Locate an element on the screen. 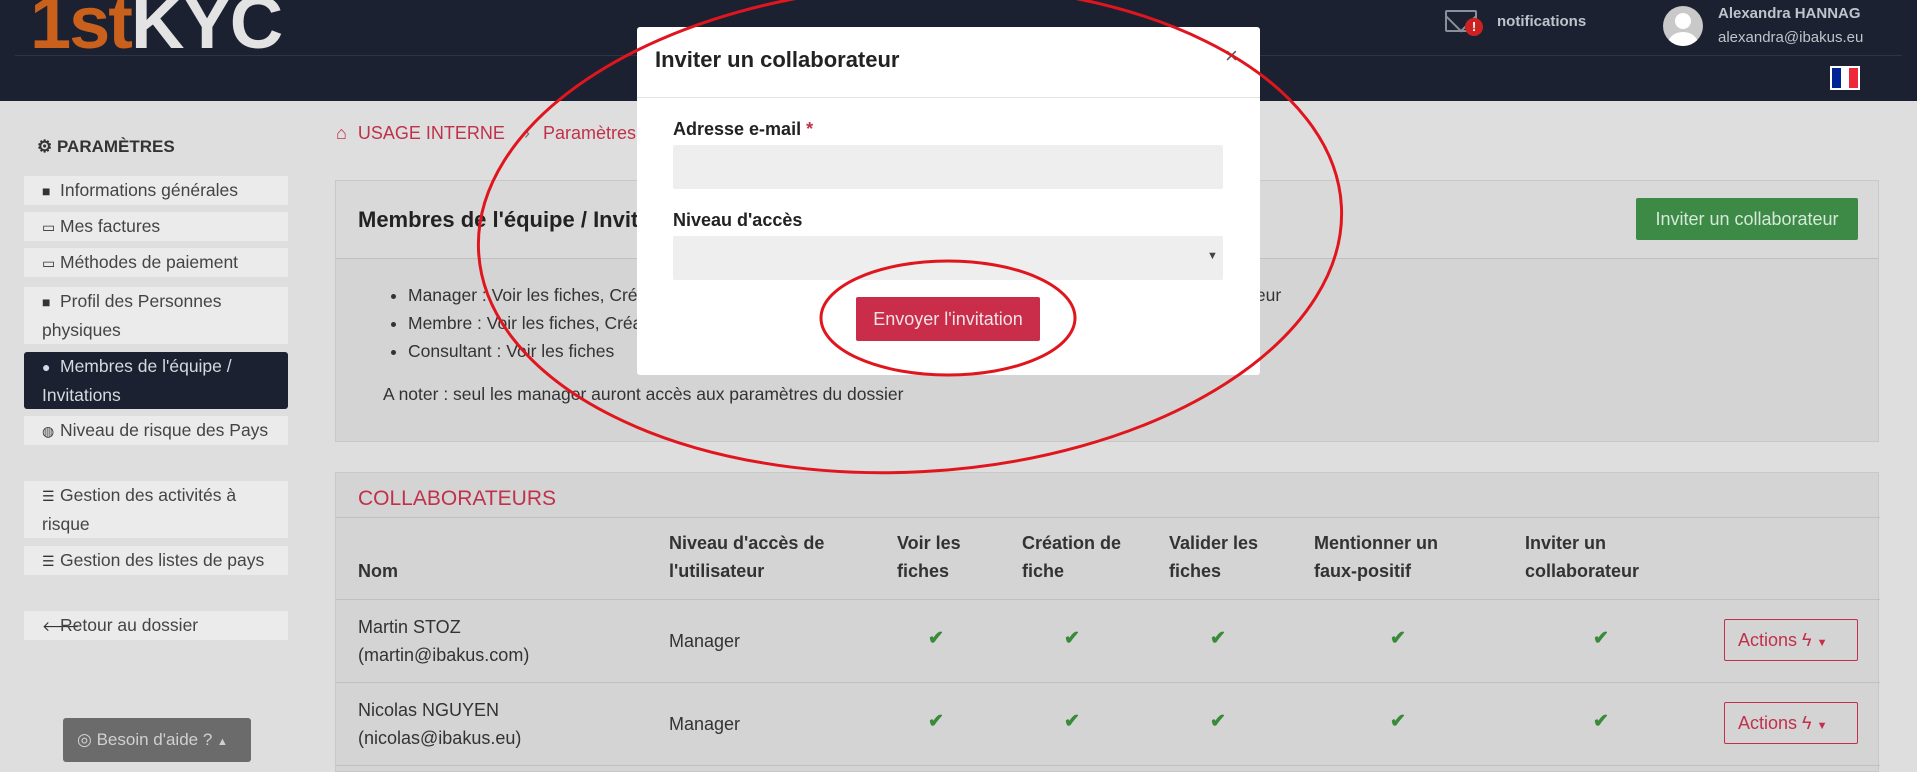 The height and width of the screenshot is (772, 1917). col-header-view: Voir les fiches is located at coordinates (929, 557).